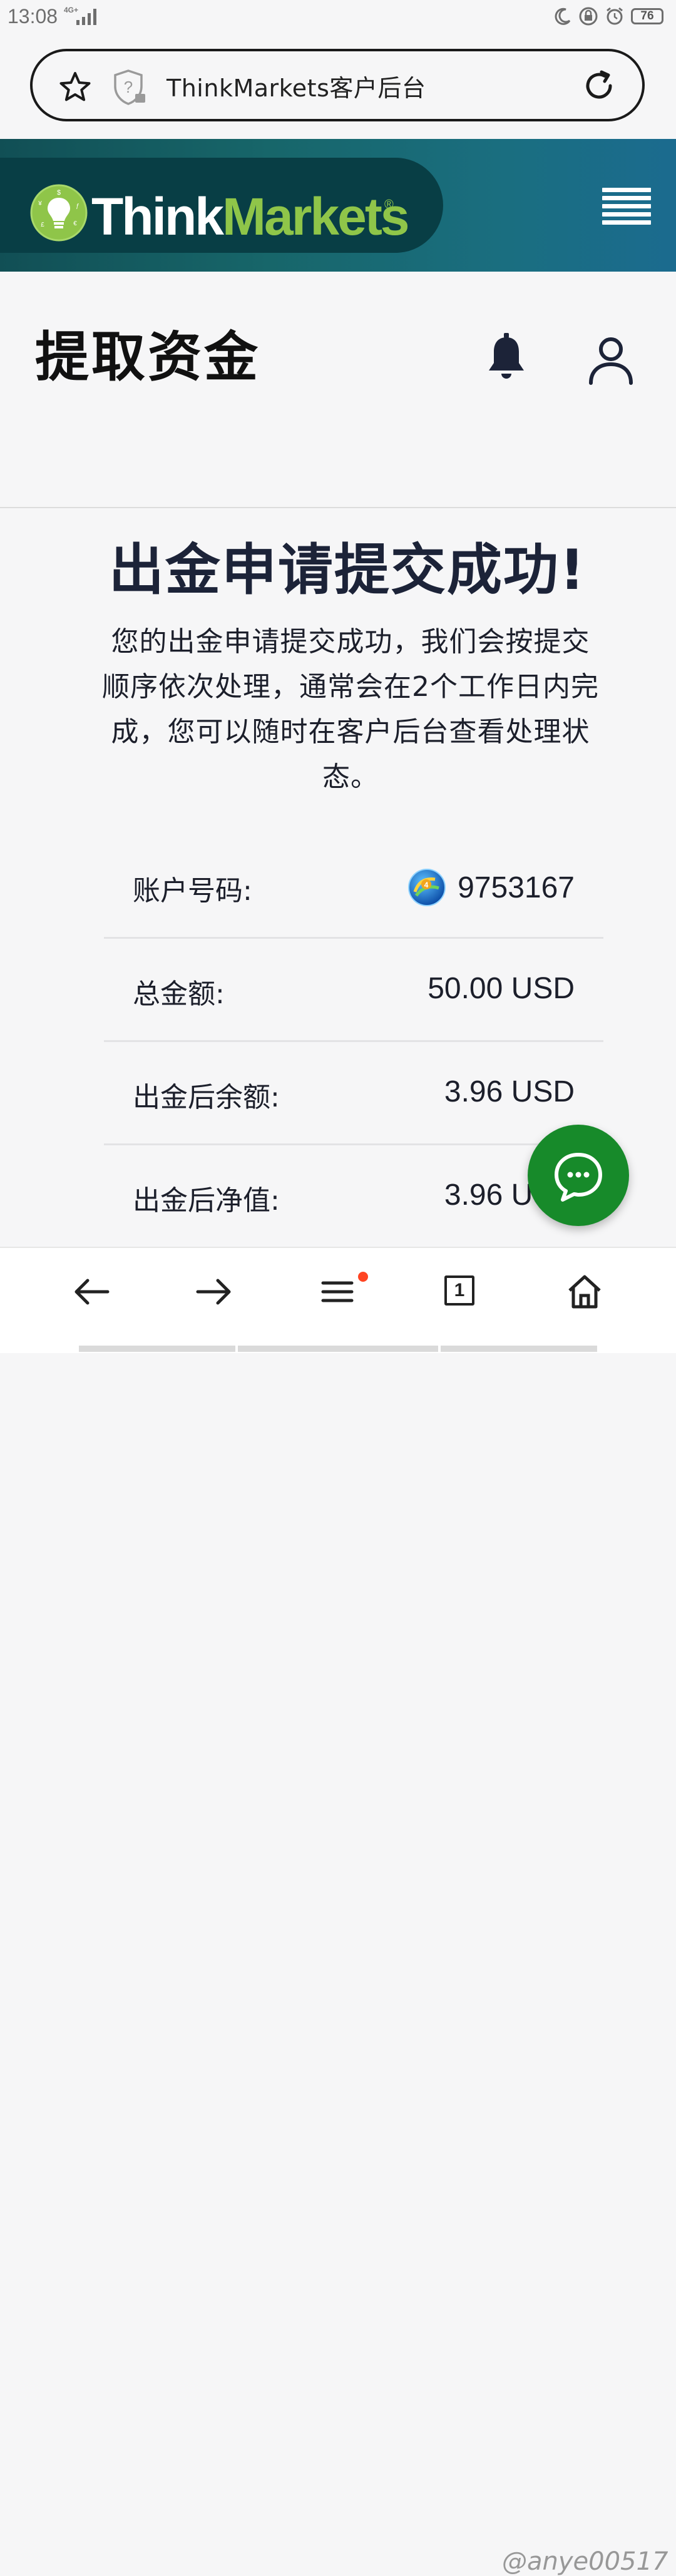 Image resolution: width=676 pixels, height=2576 pixels. What do you see at coordinates (206, 1201) in the screenshot?
I see `detail-label: 出金后净值:` at bounding box center [206, 1201].